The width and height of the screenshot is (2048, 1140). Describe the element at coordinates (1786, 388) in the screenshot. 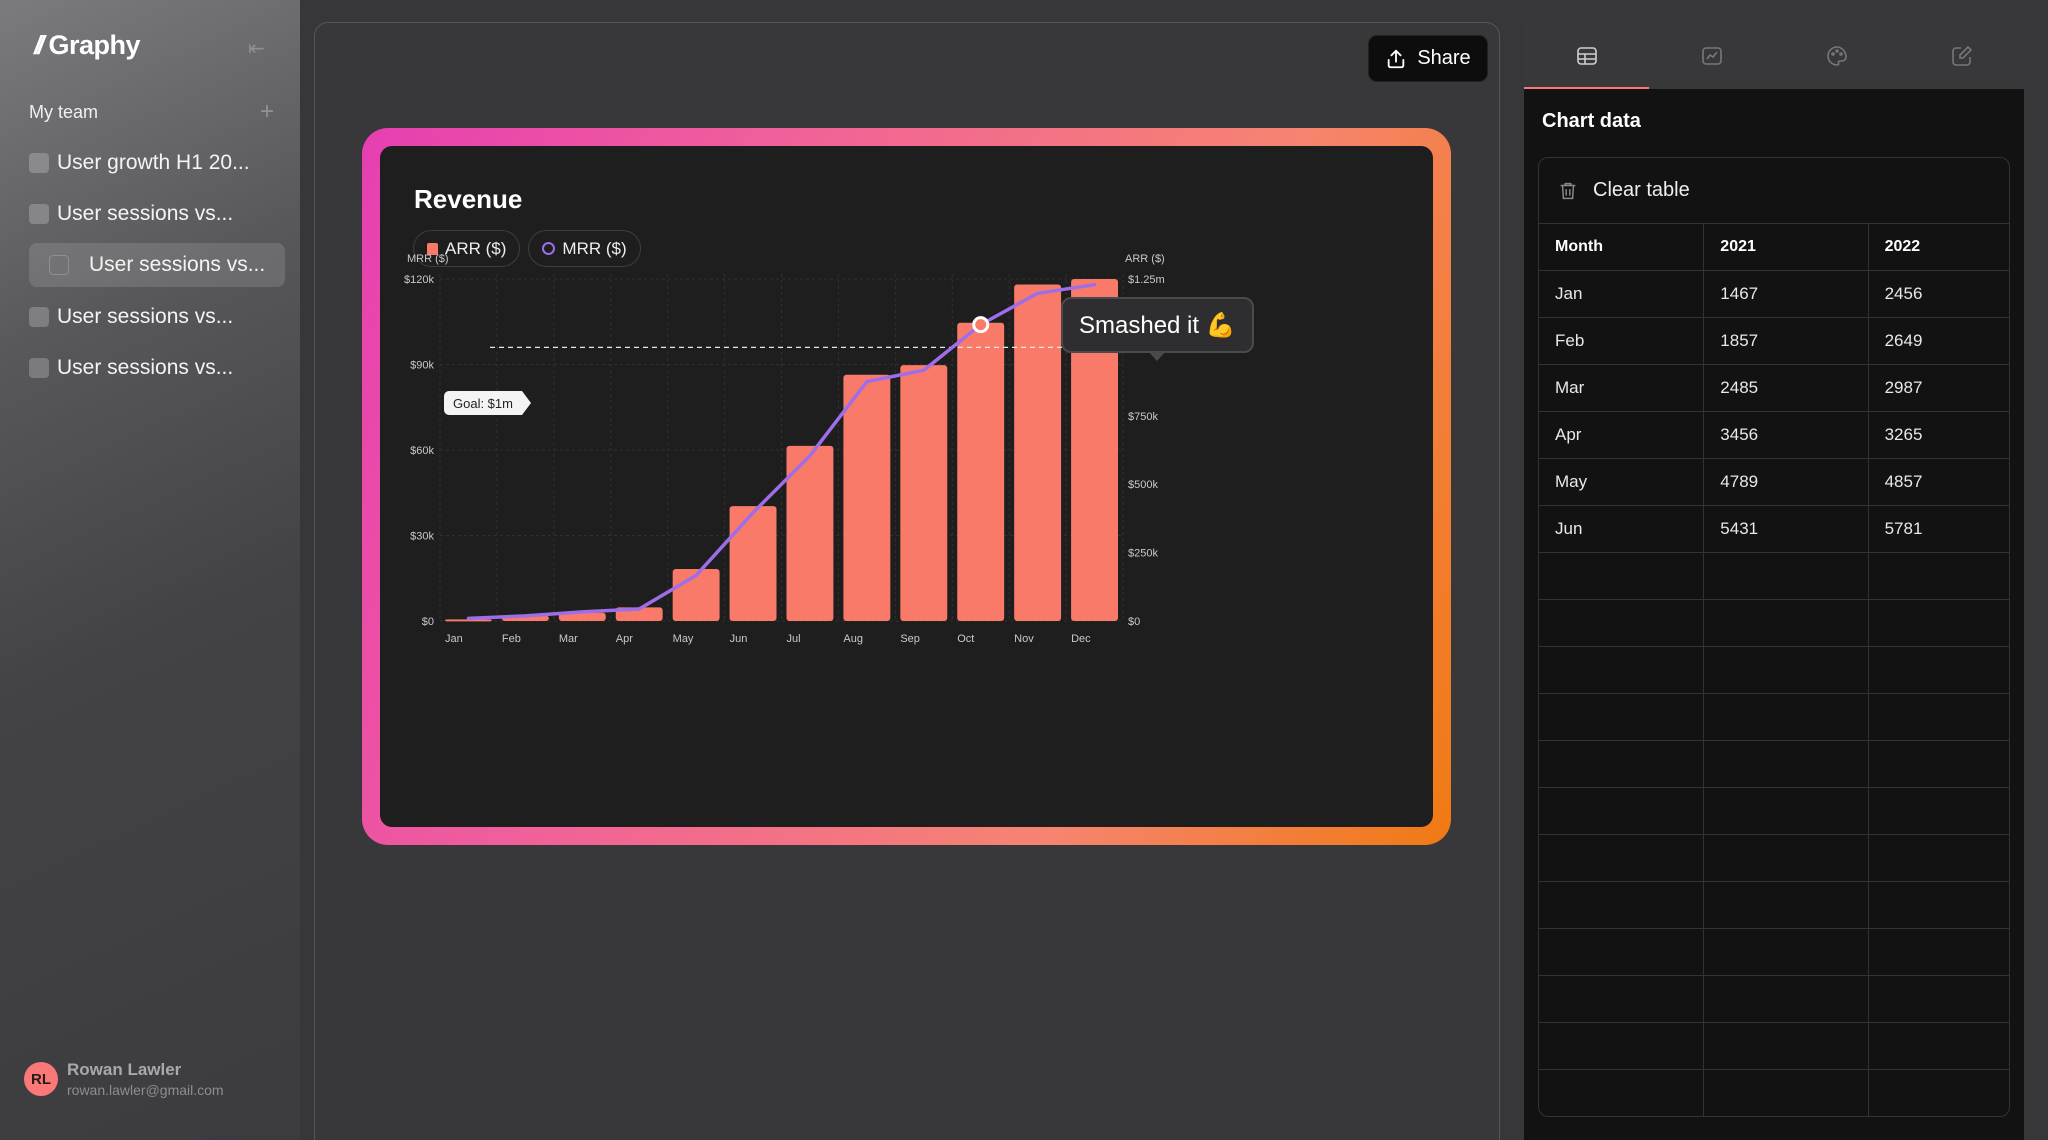

I see `table-cell: 2485` at that location.